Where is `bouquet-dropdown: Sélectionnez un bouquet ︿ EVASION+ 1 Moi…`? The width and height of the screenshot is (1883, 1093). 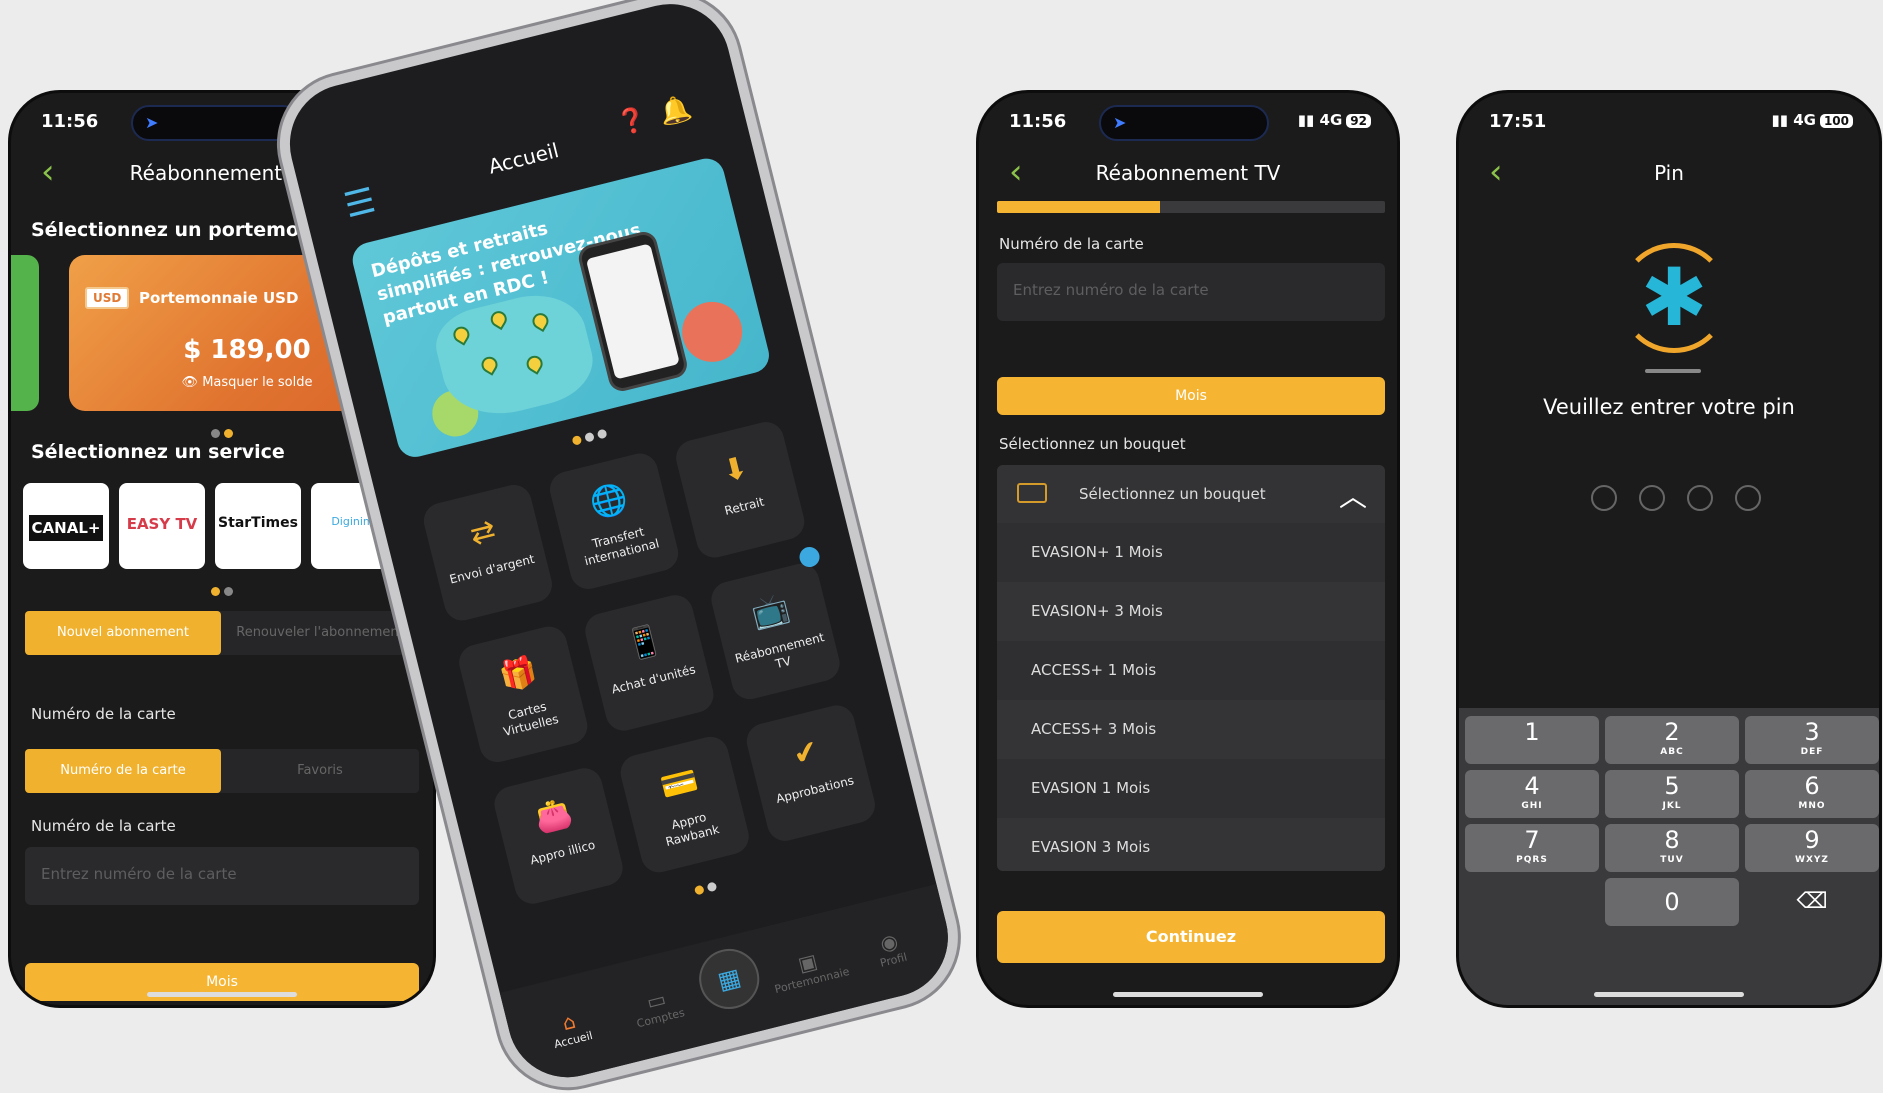
bouquet-dropdown: Sélectionnez un bouquet ︿ EVASION+ 1 Moi… is located at coordinates (1191, 668).